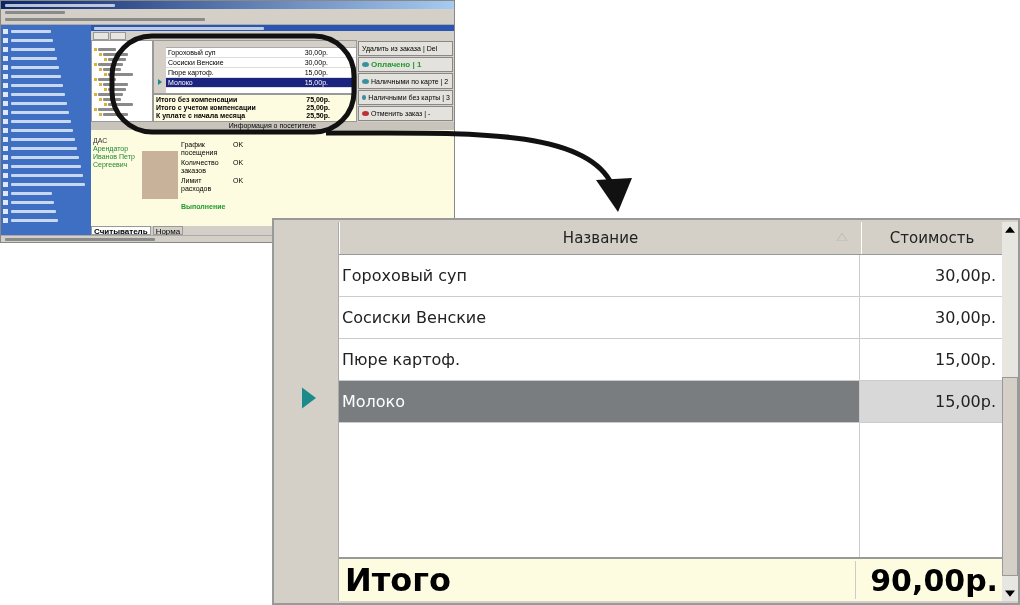 Image resolution: width=1020 pixels, height=605 pixels. Describe the element at coordinates (934, 580) in the screenshot. I see `total-value: 90,00р.` at that location.